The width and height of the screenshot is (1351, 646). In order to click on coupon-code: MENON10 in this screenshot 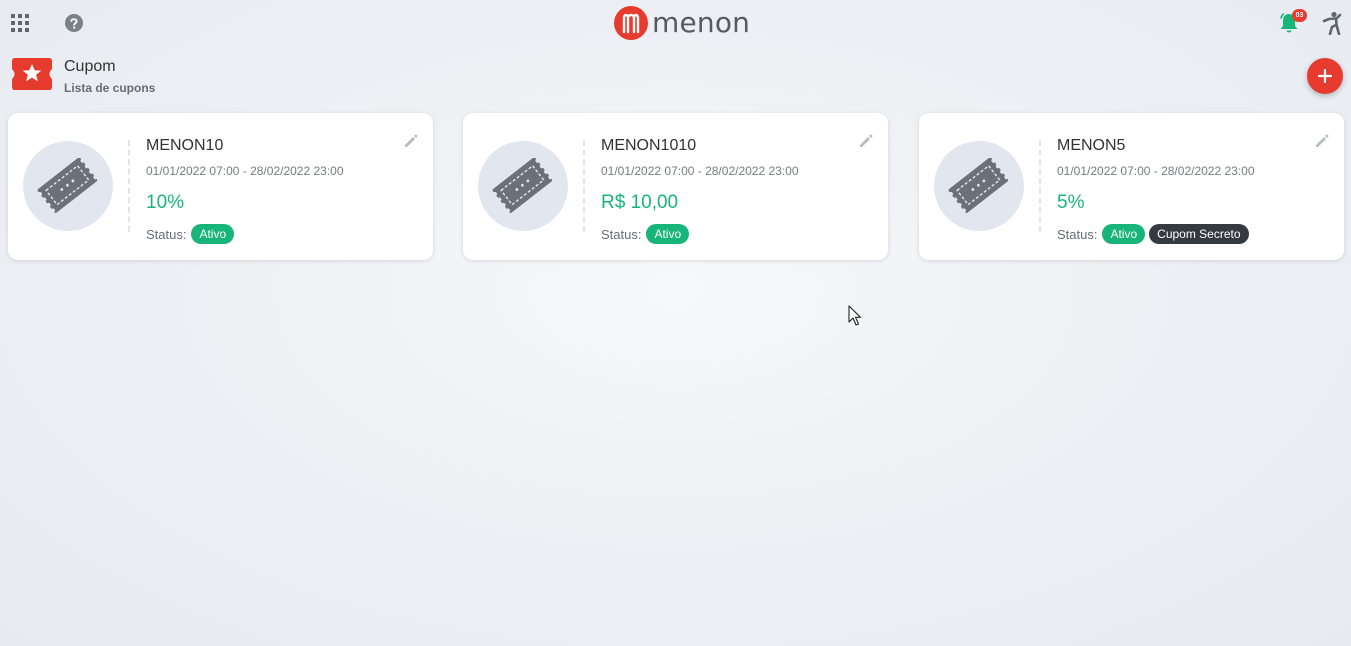, I will do `click(185, 145)`.